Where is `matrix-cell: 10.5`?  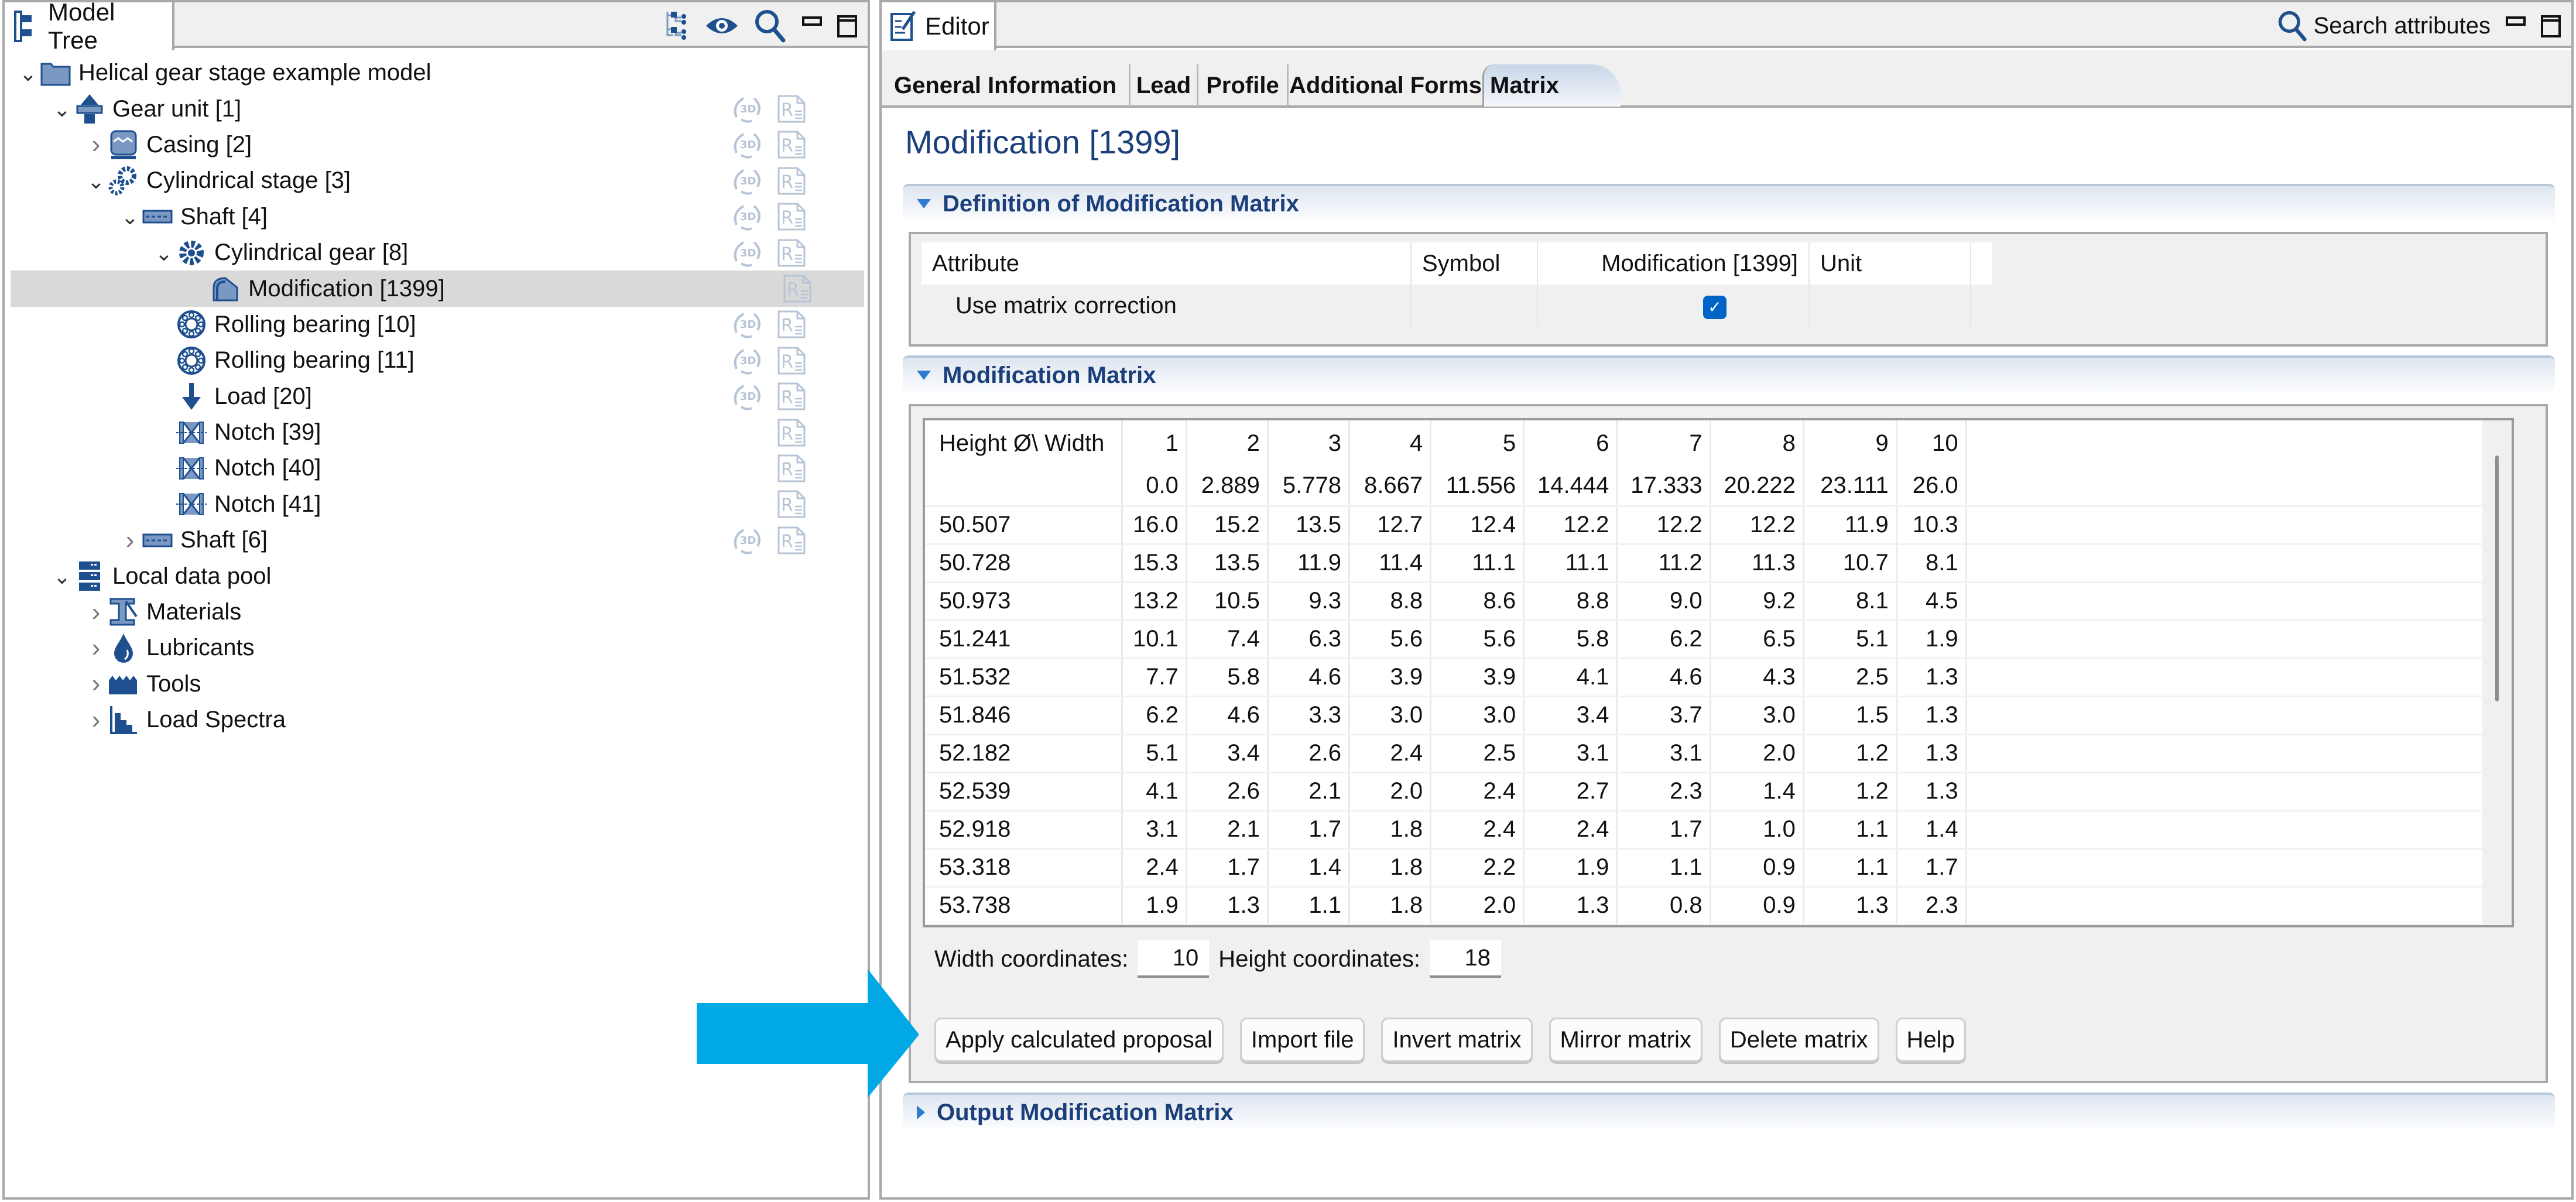
matrix-cell: 10.5 is located at coordinates (1227, 601).